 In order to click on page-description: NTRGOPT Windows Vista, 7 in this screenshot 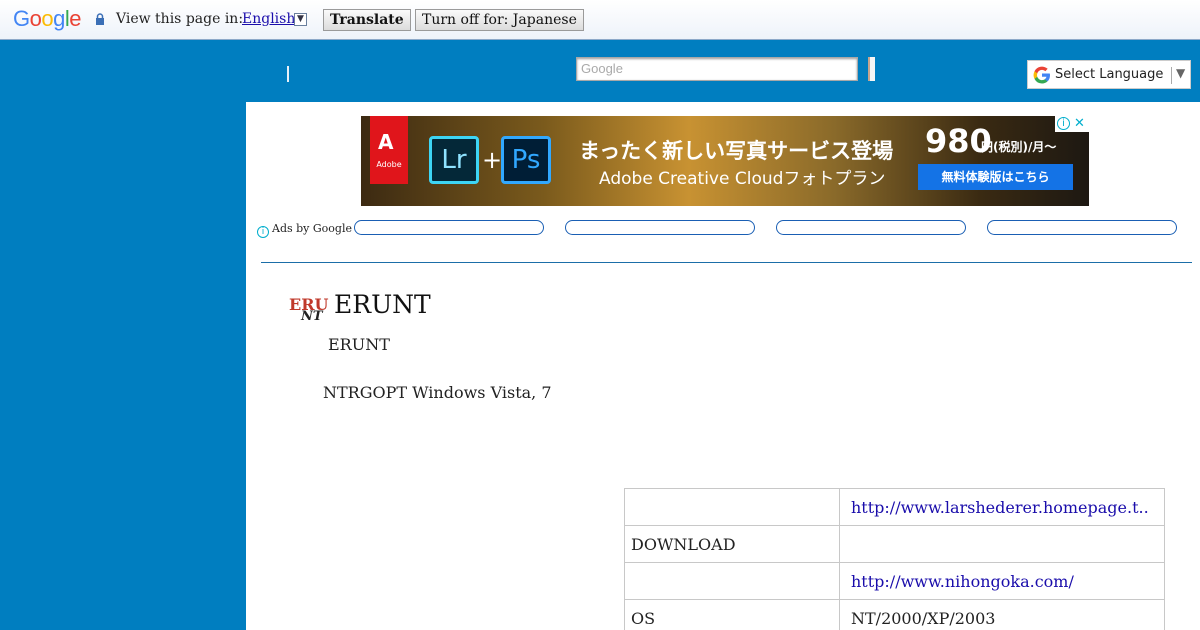, I will do `click(437, 392)`.